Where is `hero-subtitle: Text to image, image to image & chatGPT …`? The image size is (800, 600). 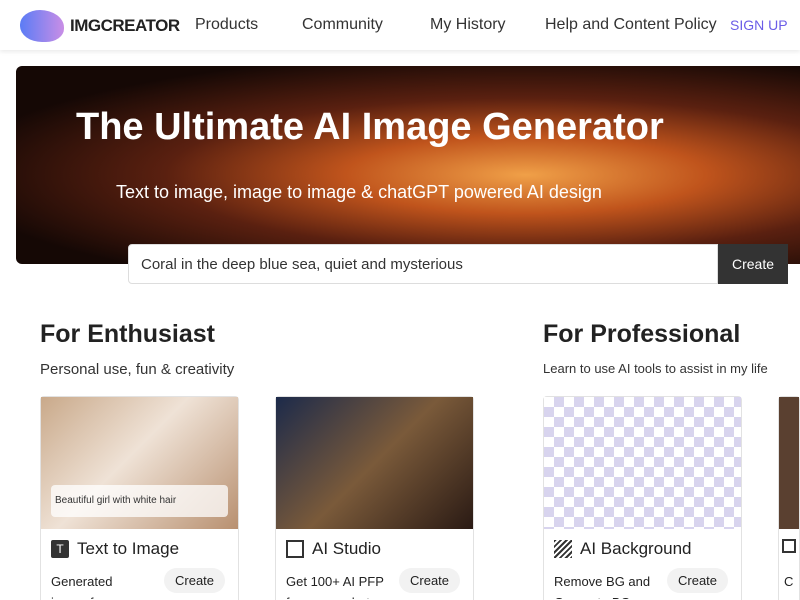
hero-subtitle: Text to image, image to image & chatGPT … is located at coordinates (359, 192).